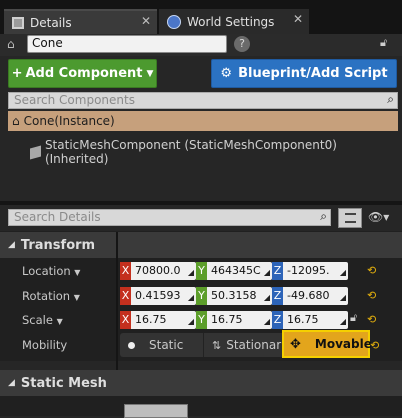  Describe the element at coordinates (51, 271) in the screenshot. I see `location-label: Location ▼` at that location.